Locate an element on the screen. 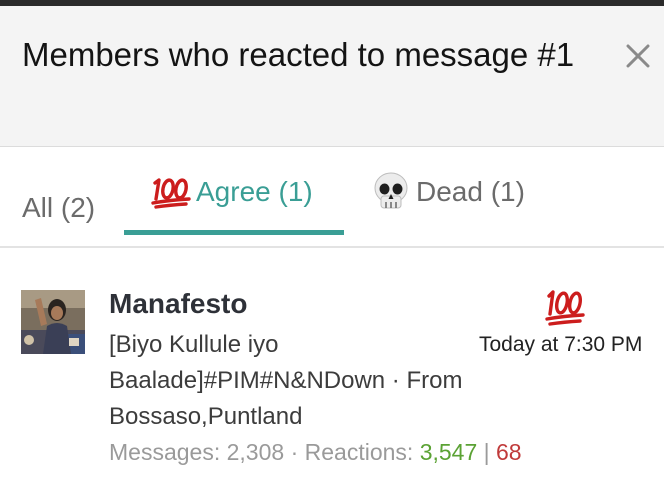  tab-dead: Dead (1) is located at coordinates (447, 192).